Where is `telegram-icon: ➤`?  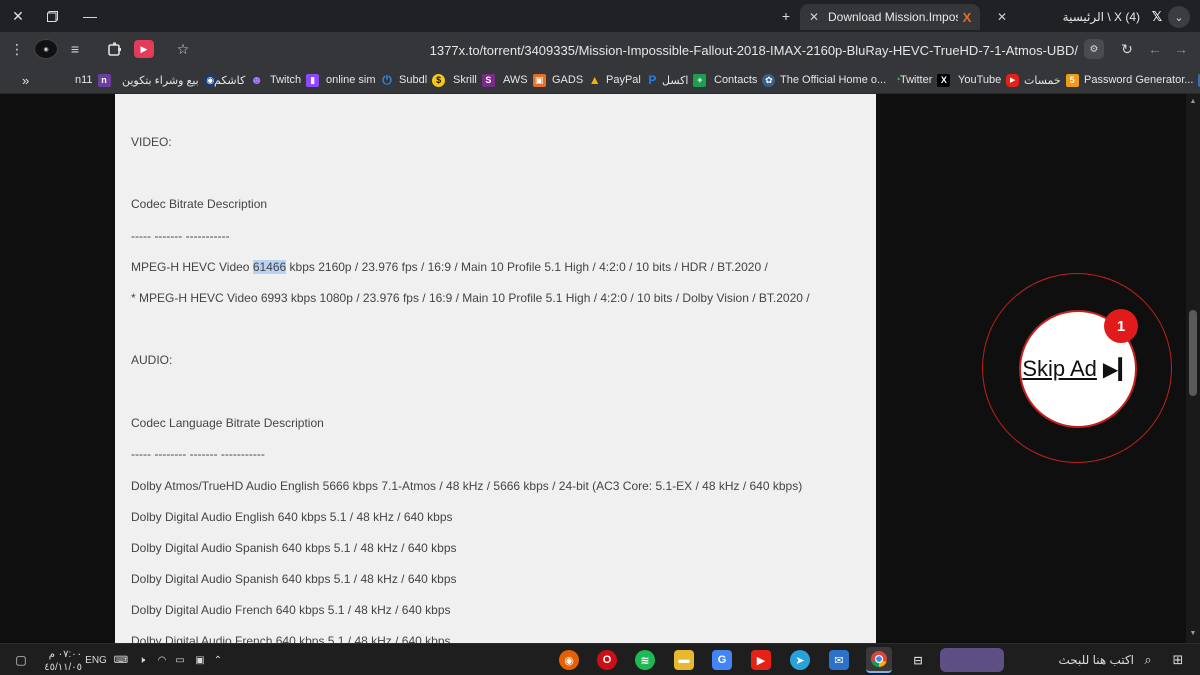 telegram-icon: ➤ is located at coordinates (800, 660).